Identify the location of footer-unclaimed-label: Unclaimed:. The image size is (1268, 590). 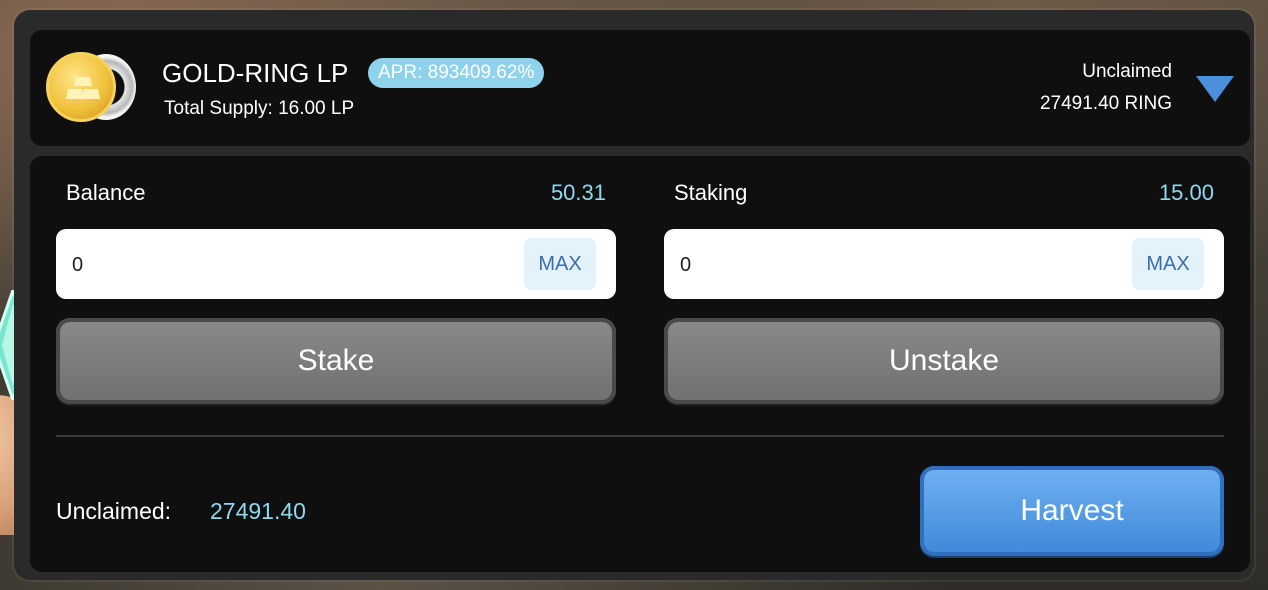
(114, 511).